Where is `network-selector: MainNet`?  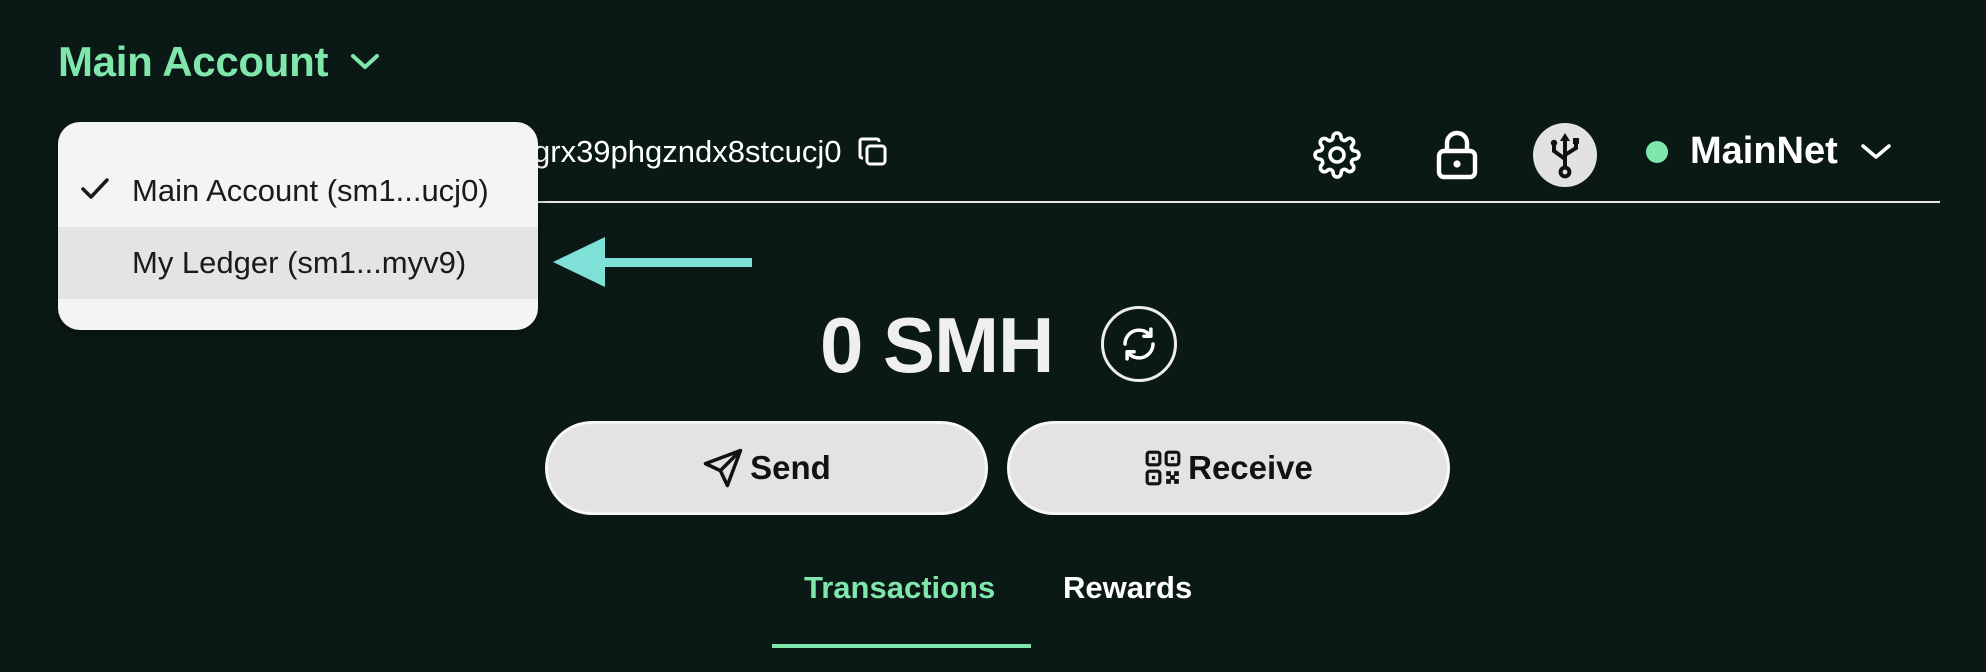
network-selector: MainNet is located at coordinates (1769, 151).